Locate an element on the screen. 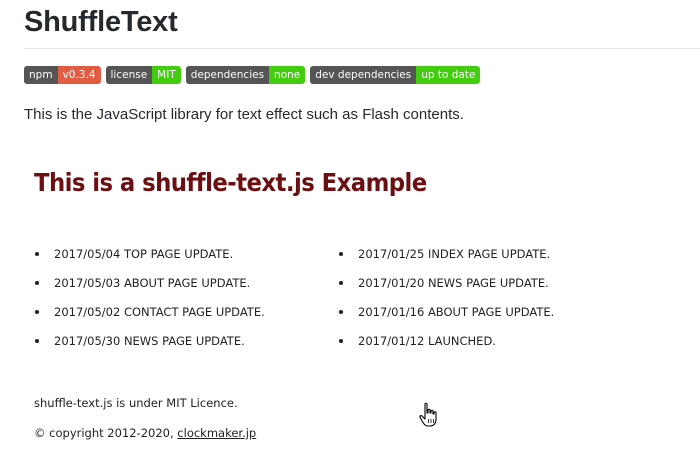 The image size is (700, 450). news-item: 2017/05/02 CONTACT PAGE UPDATE. is located at coordinates (148, 318).